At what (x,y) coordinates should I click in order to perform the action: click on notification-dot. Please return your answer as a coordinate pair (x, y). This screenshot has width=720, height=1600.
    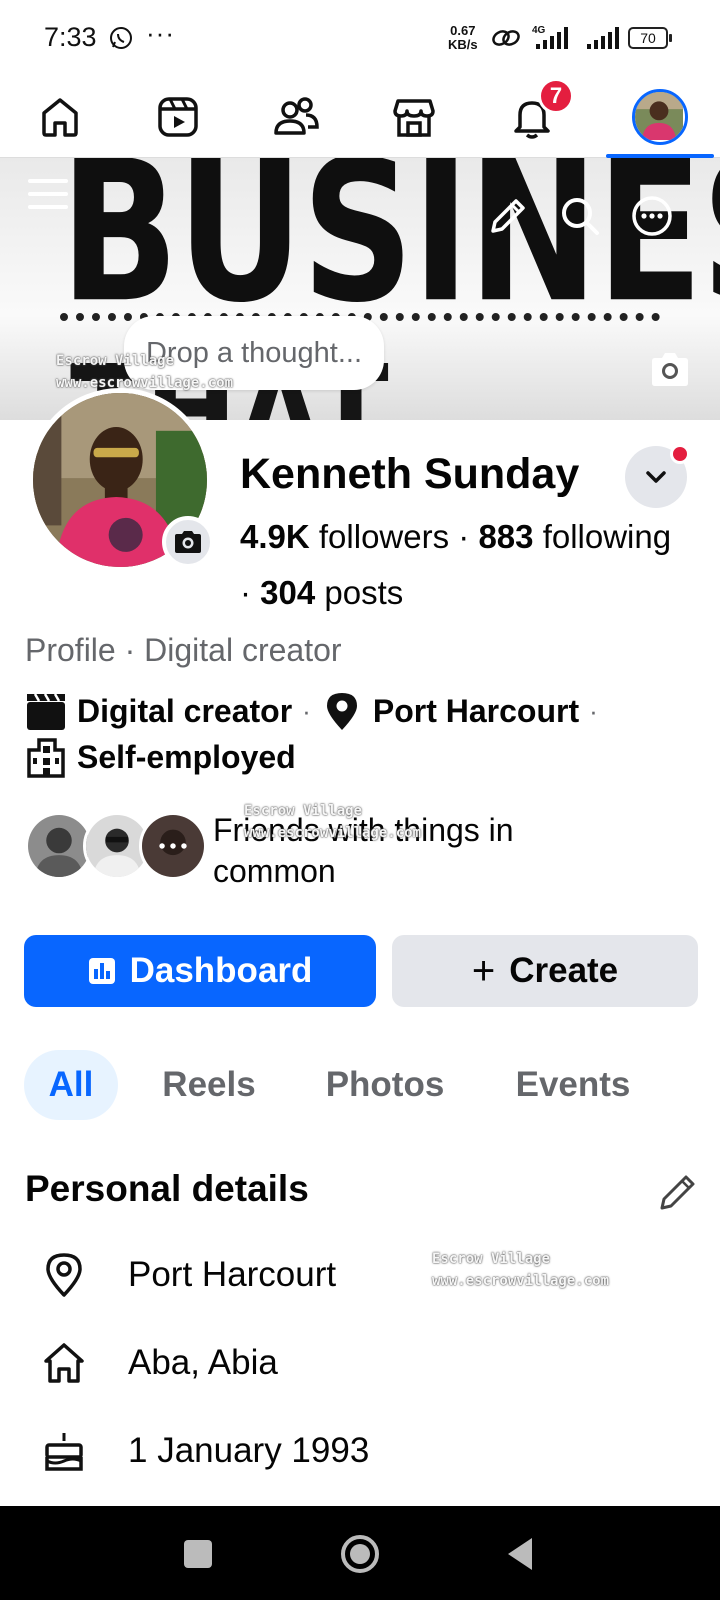
    Looking at the image, I should click on (680, 454).